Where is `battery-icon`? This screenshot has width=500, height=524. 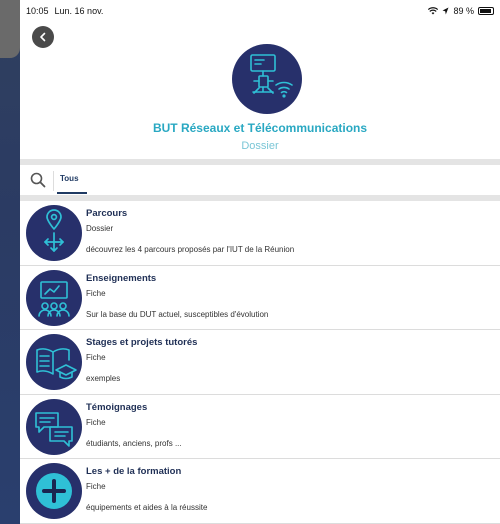 battery-icon is located at coordinates (486, 11).